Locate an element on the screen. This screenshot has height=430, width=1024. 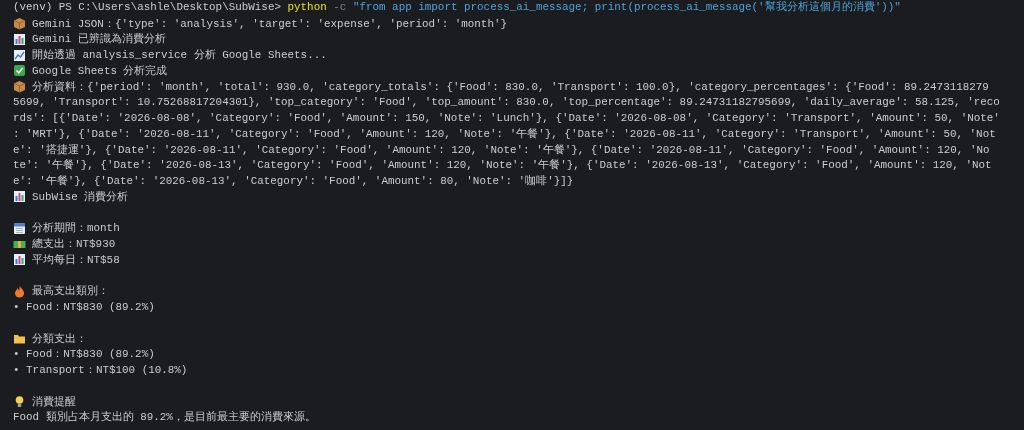
output-text: Gemini 已辨識為消費分析 is located at coordinates (99, 39).